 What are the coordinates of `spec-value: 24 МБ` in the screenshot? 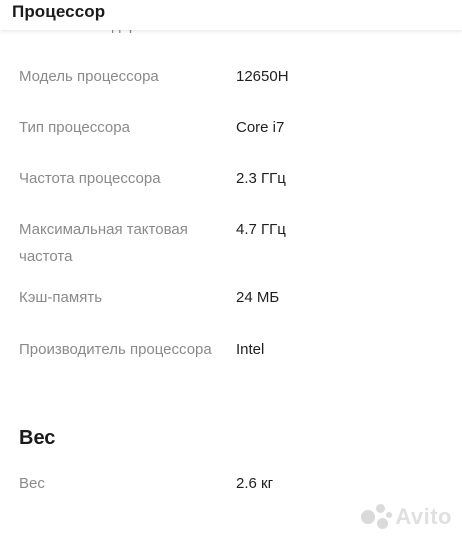 It's located at (258, 297).